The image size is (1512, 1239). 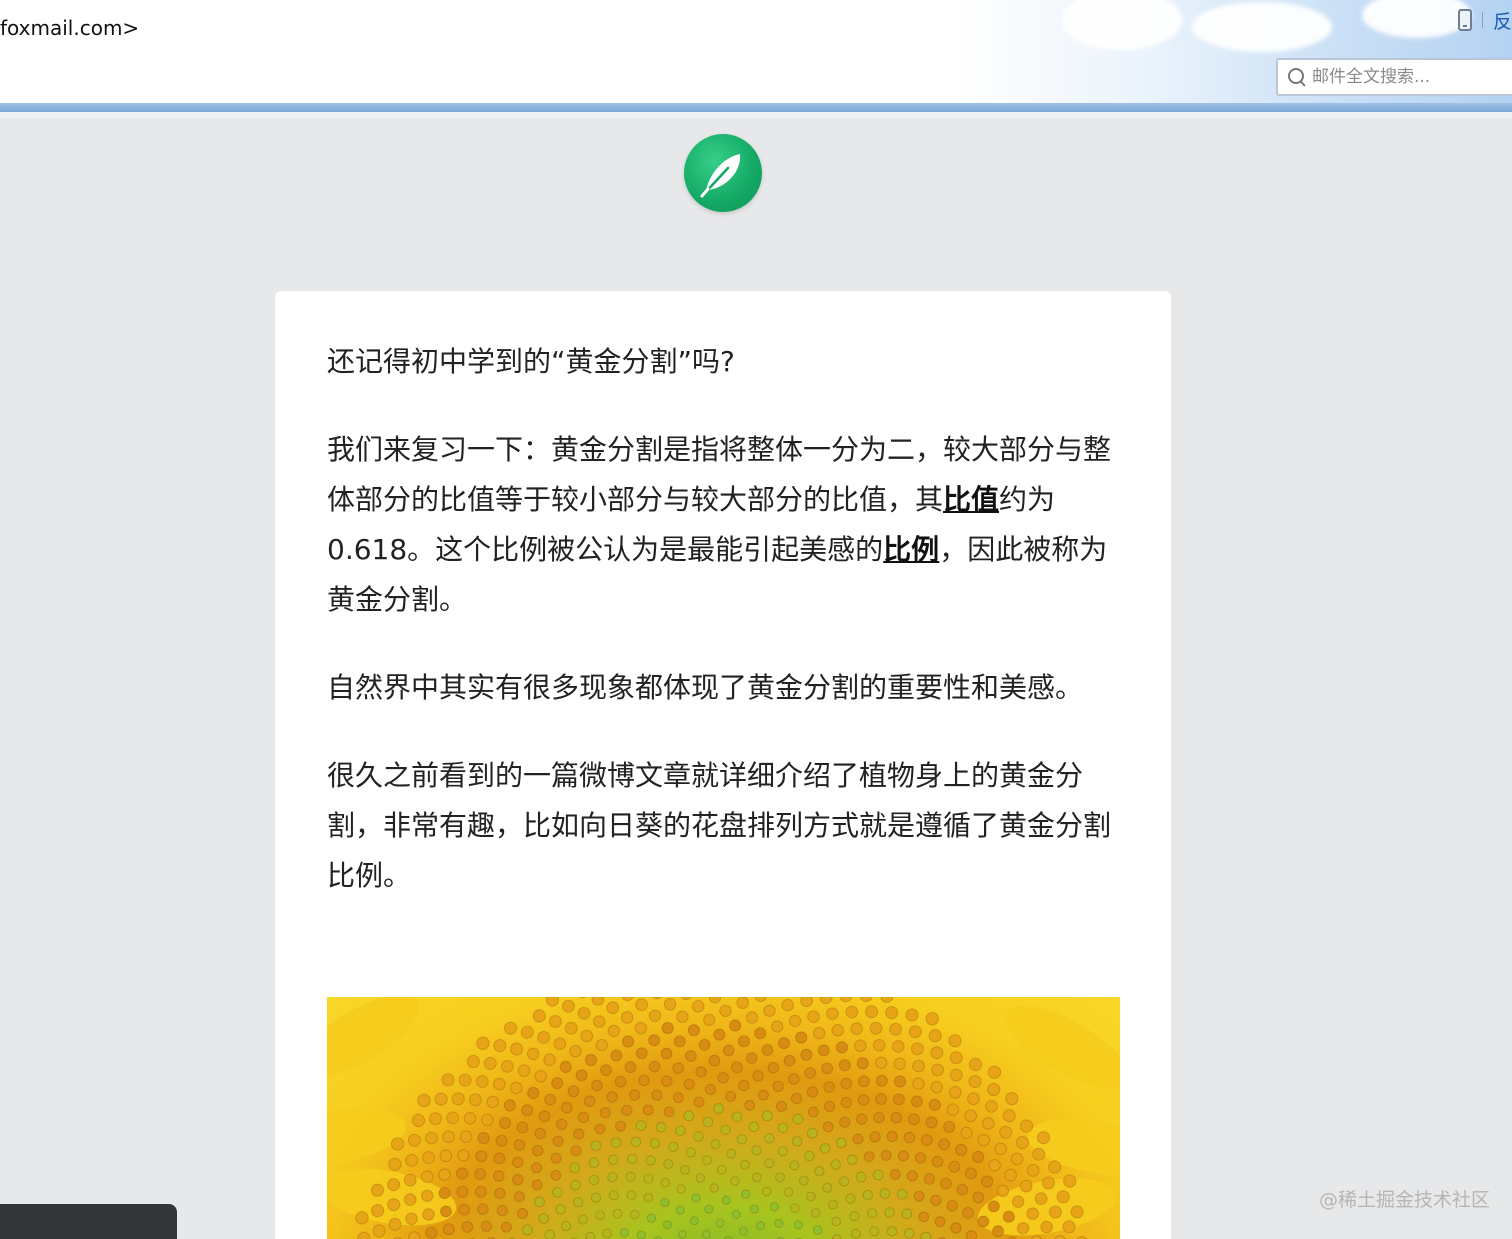 I want to click on search-icon, so click(x=1297, y=77).